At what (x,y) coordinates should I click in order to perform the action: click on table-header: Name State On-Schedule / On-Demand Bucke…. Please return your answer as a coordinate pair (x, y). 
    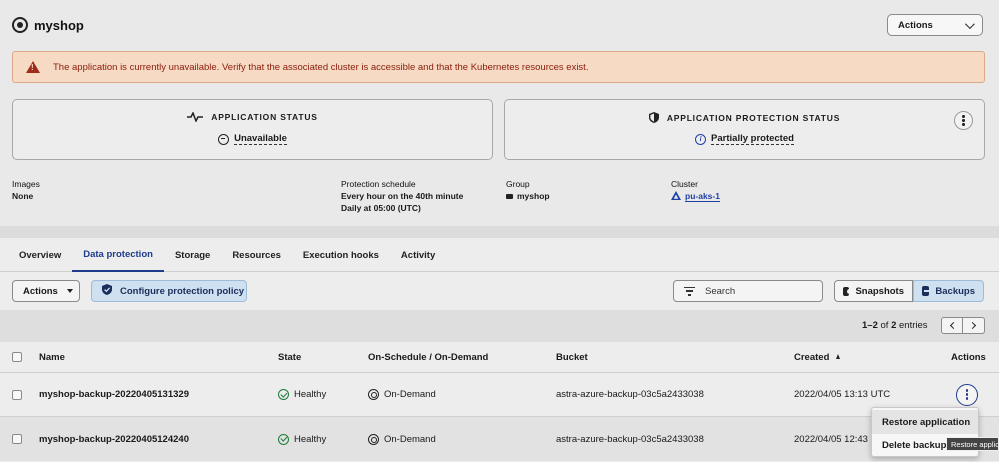
    Looking at the image, I should click on (499, 357).